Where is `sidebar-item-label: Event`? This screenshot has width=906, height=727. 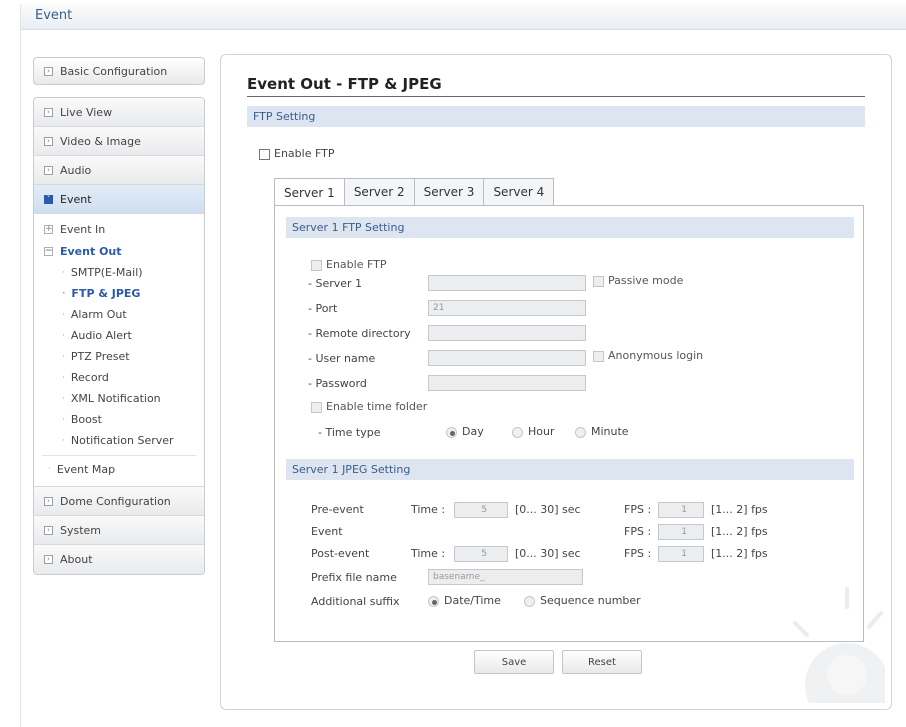
sidebar-item-label: Event is located at coordinates (76, 199).